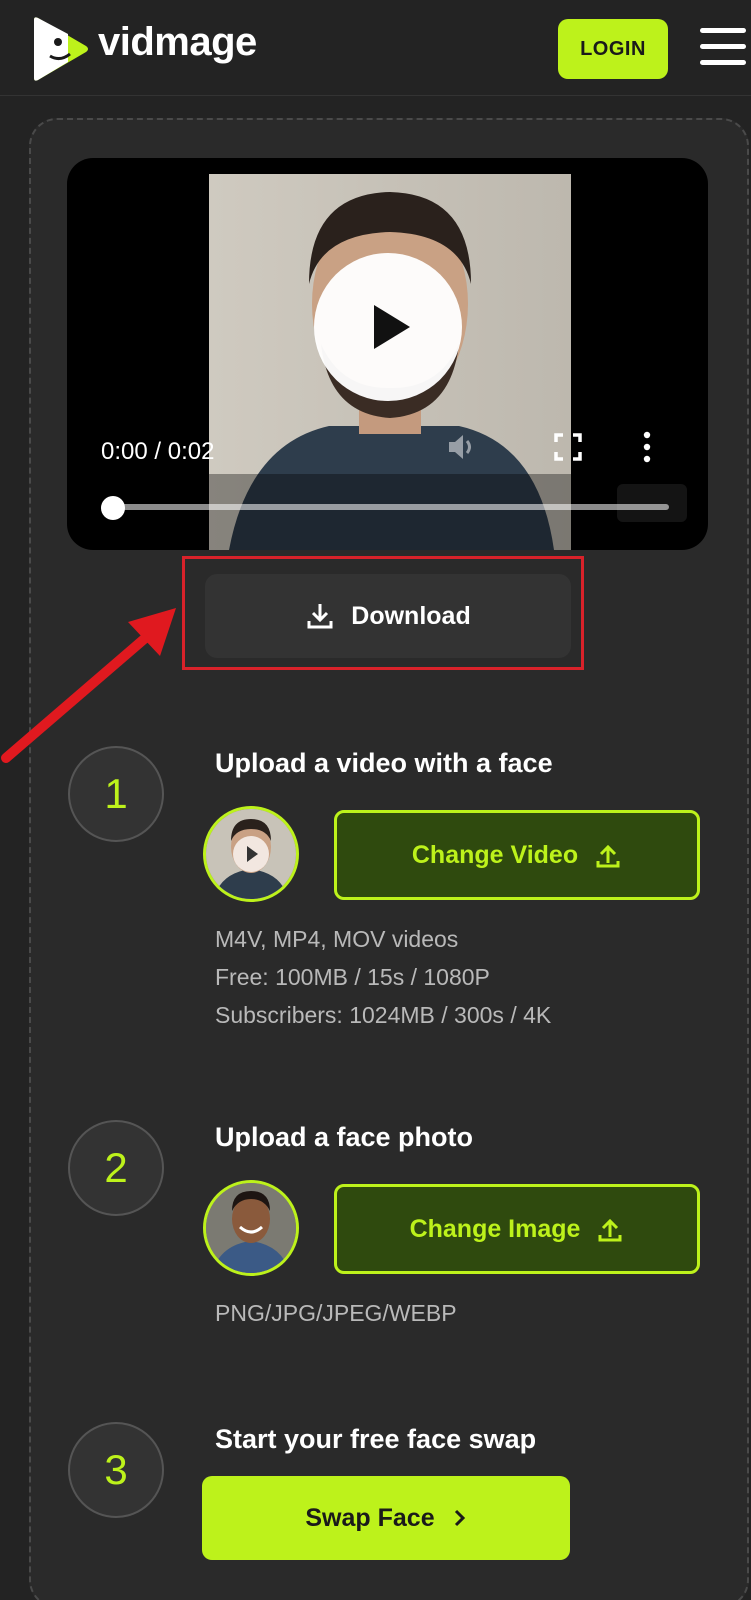 The image size is (751, 1600). I want to click on video-thumbnail, so click(251, 854).